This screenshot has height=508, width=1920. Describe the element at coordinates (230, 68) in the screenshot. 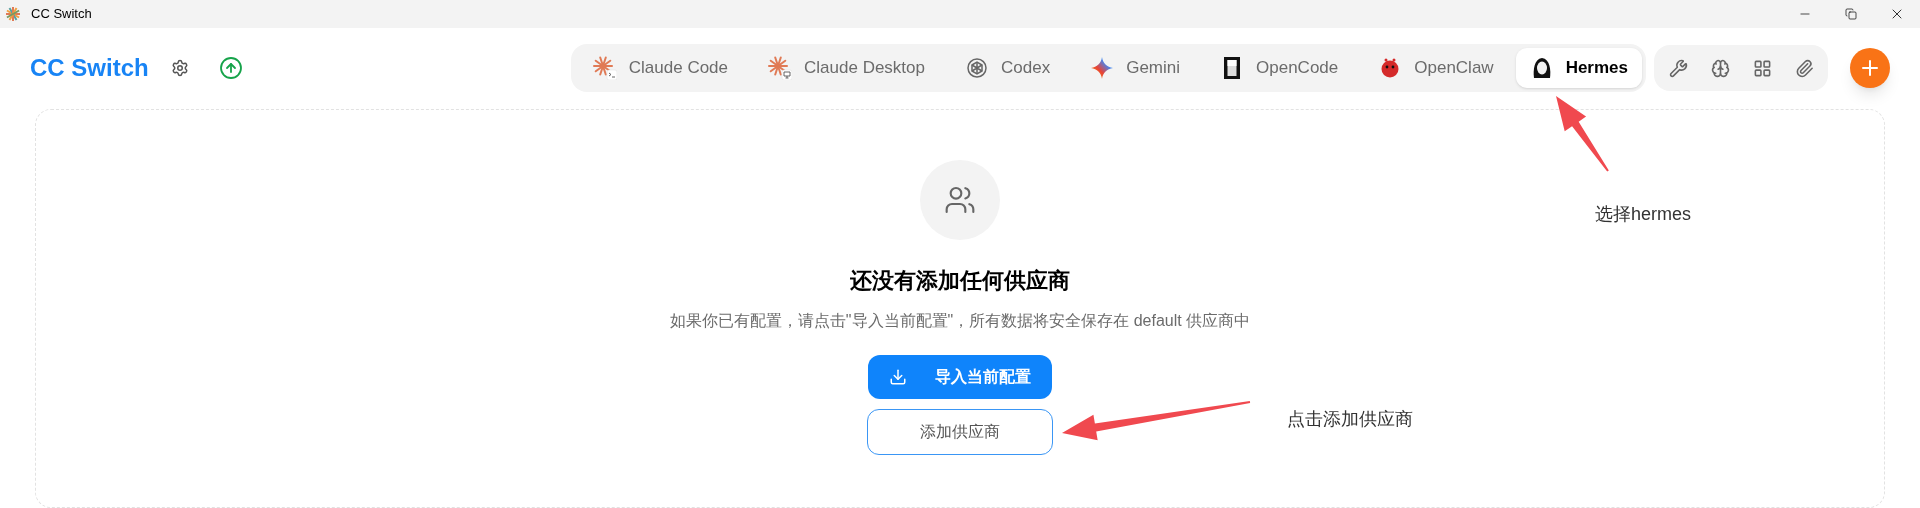

I see `update-button` at that location.